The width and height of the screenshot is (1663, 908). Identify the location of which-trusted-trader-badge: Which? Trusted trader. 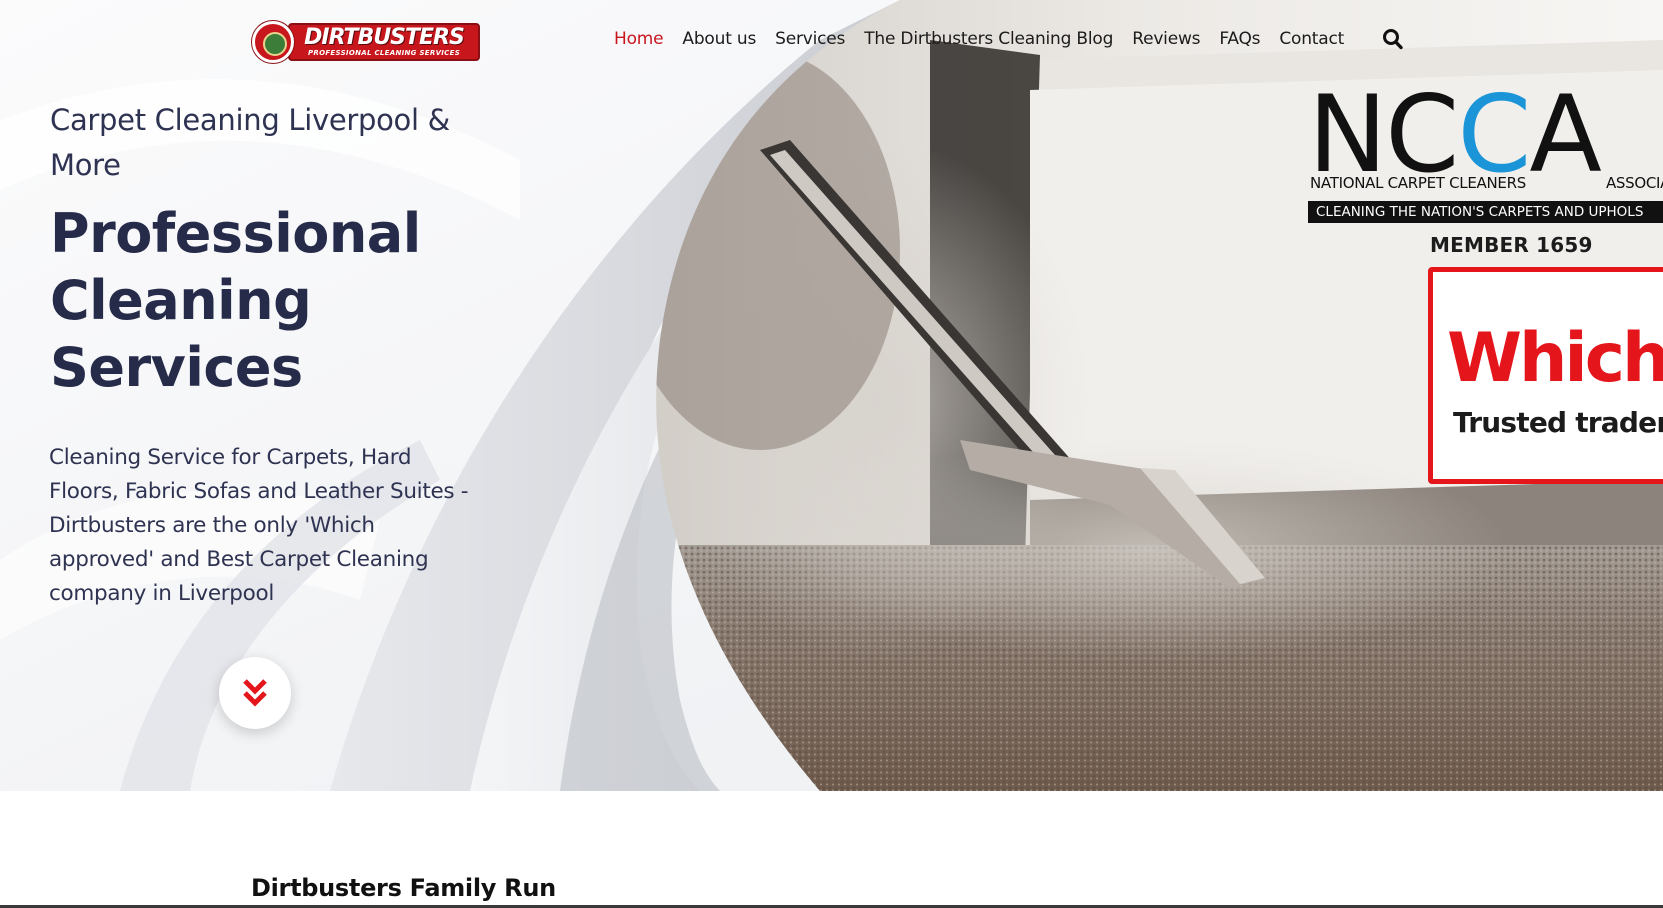
(1545, 375).